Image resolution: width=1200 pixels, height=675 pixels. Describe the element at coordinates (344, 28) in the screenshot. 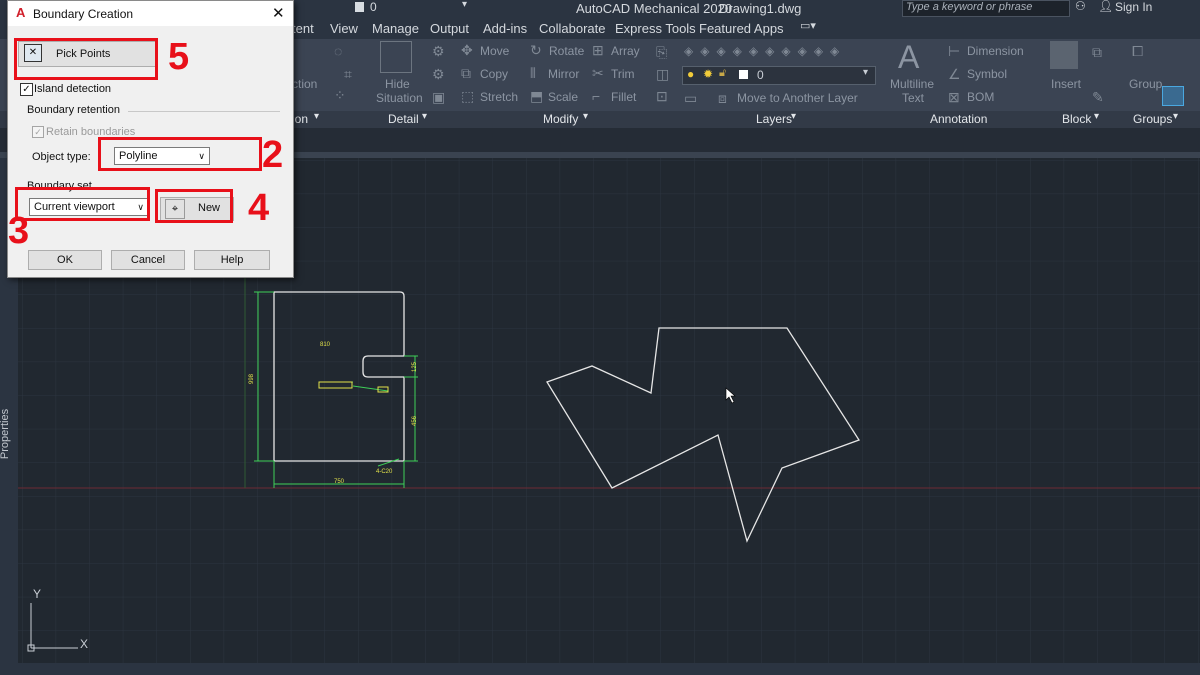

I see `tab-view: View` at that location.